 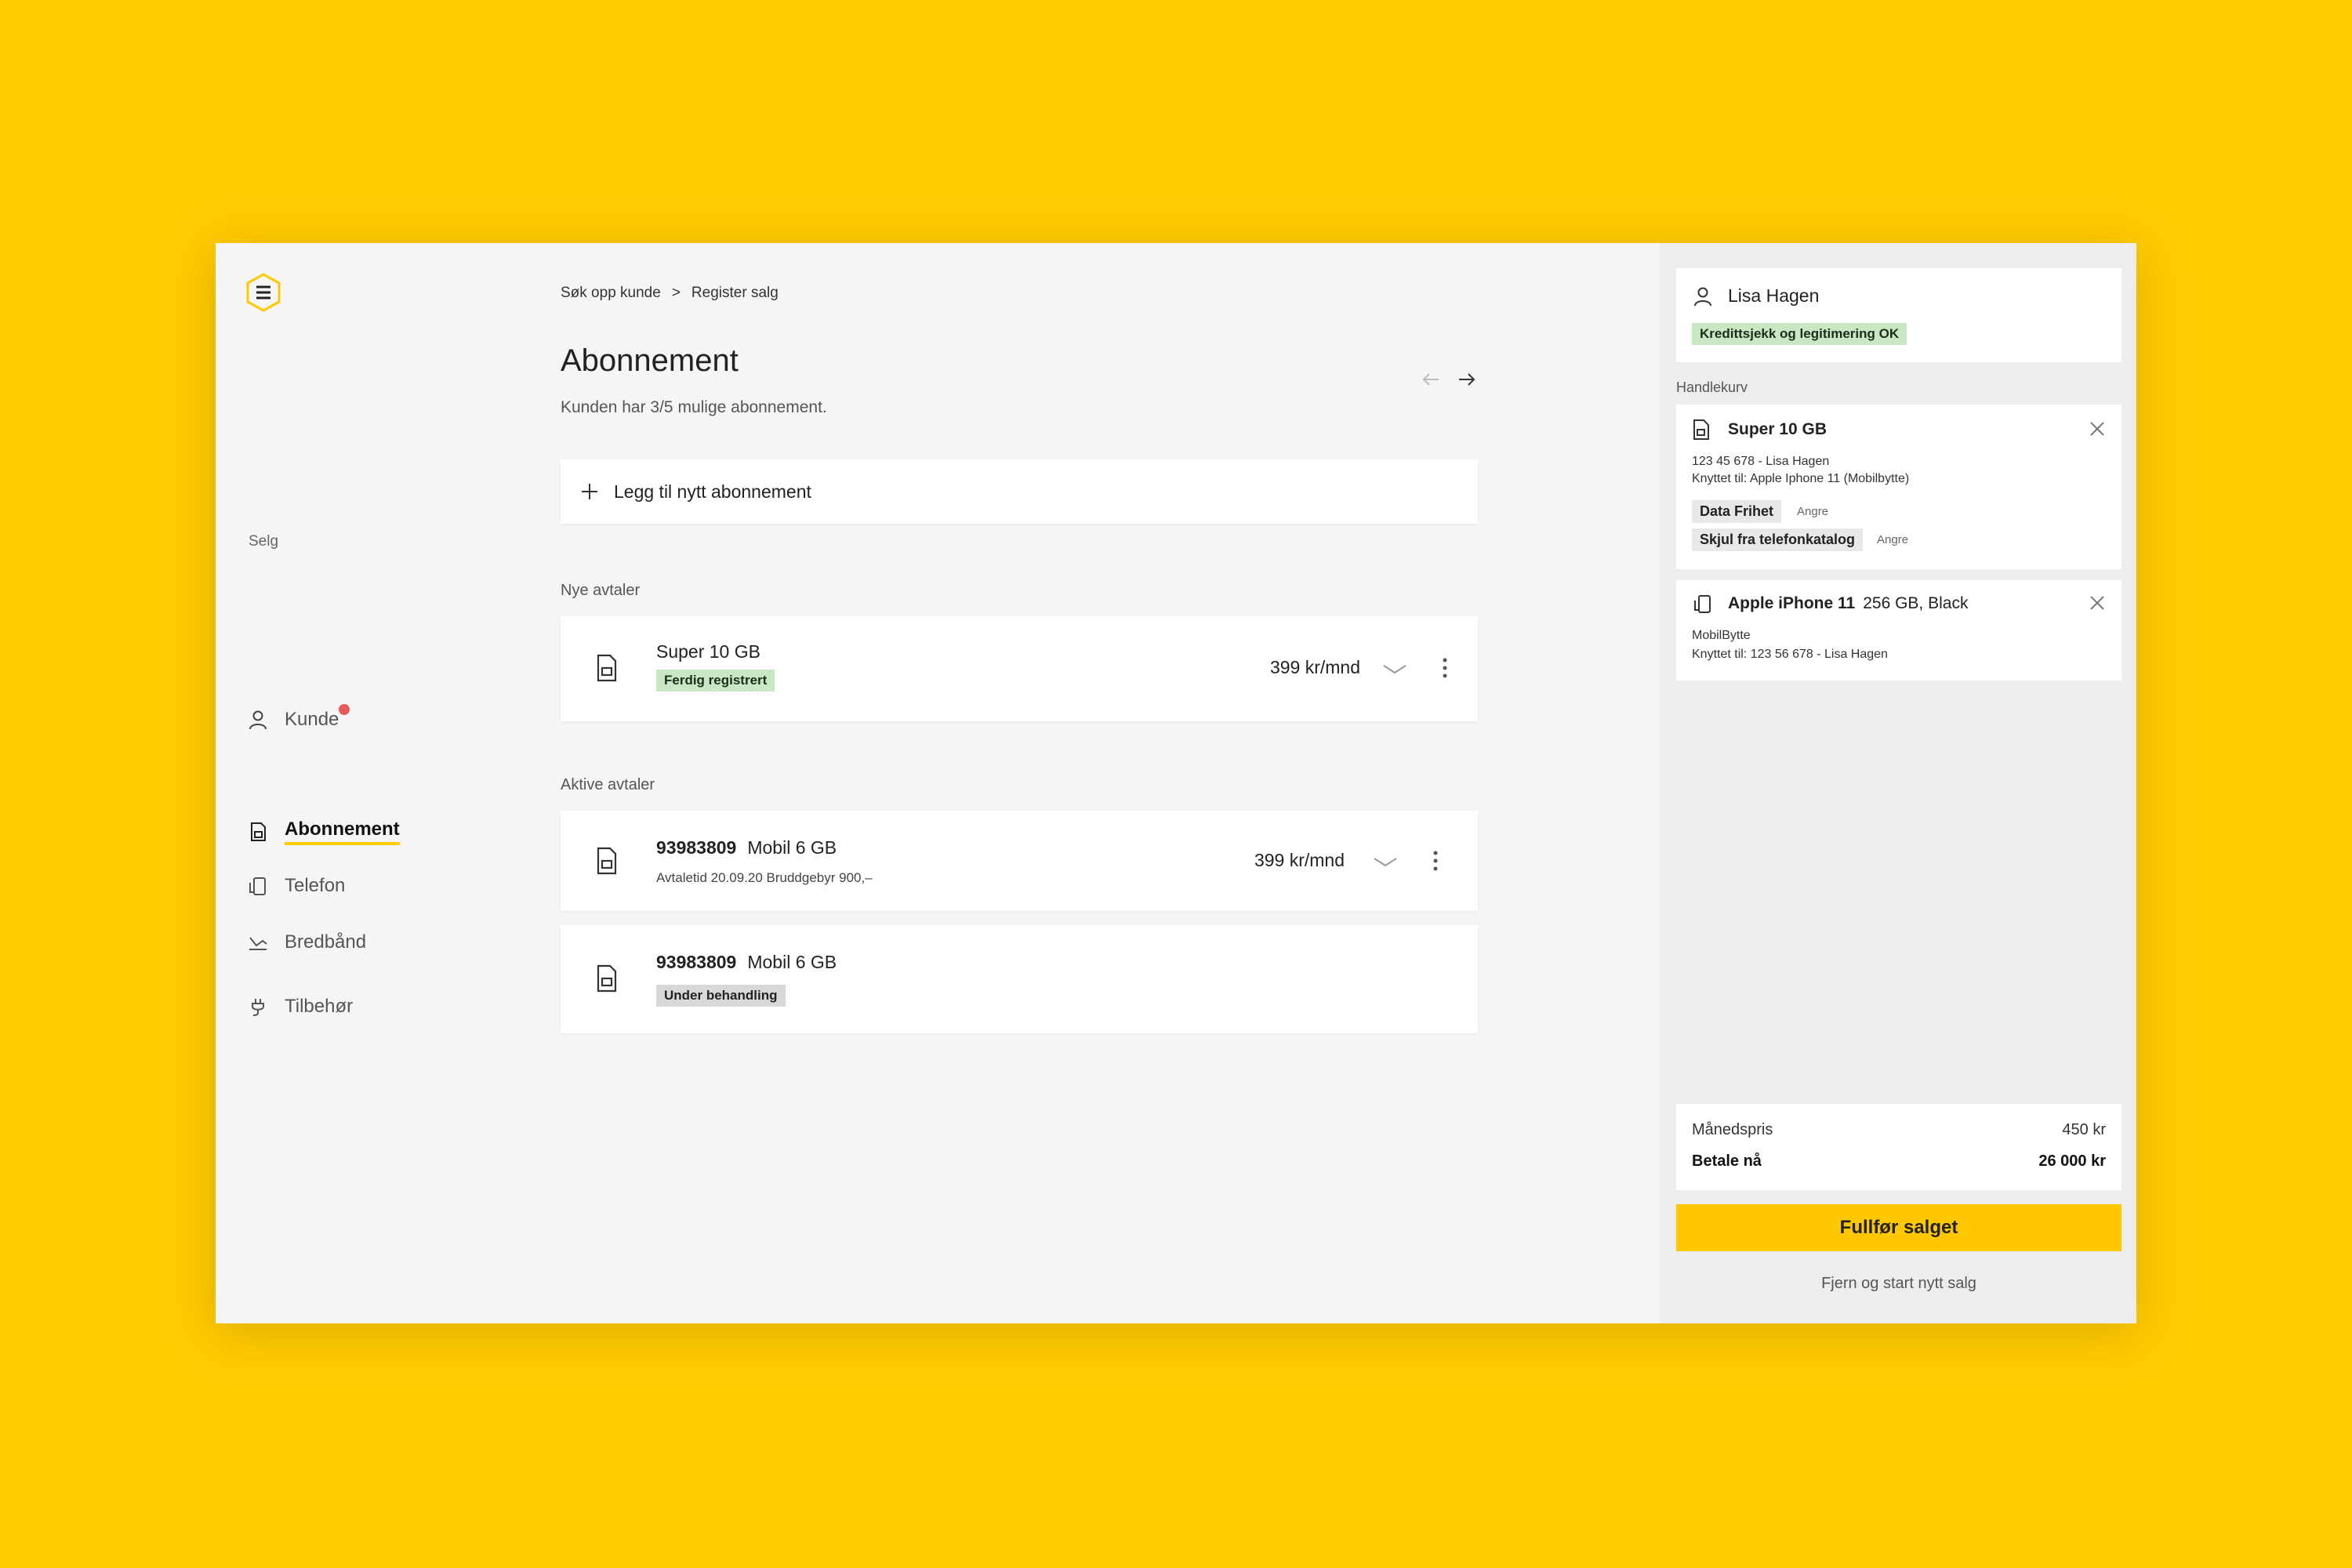 I want to click on cart-item-name: Apple iPhone 11, so click(x=1792, y=603).